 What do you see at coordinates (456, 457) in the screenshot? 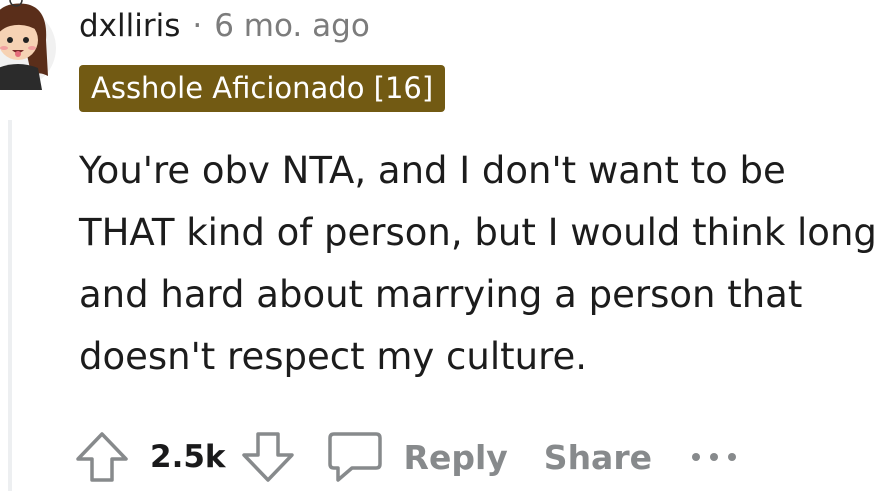
I see `reply-button: Reply` at bounding box center [456, 457].